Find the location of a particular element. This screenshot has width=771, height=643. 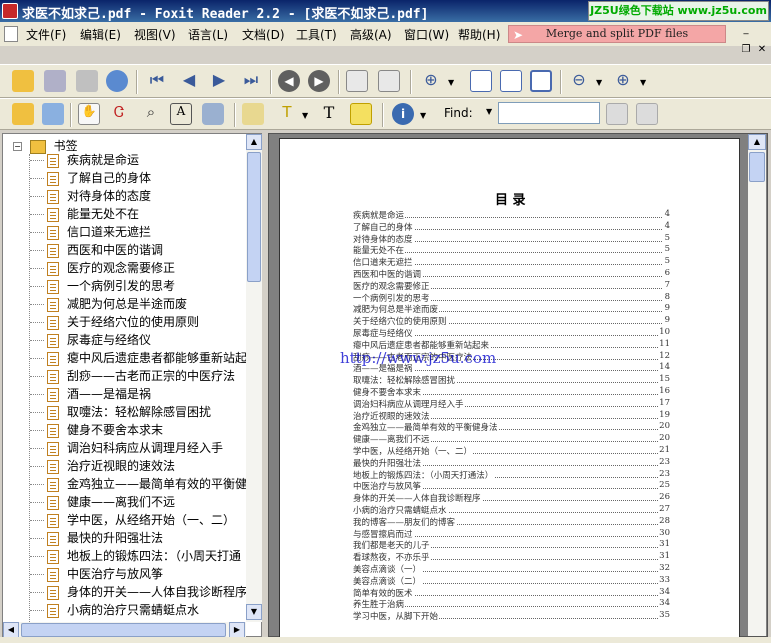

bookmark-hscrollbar: ◀ ▶ is located at coordinates (124, 630).